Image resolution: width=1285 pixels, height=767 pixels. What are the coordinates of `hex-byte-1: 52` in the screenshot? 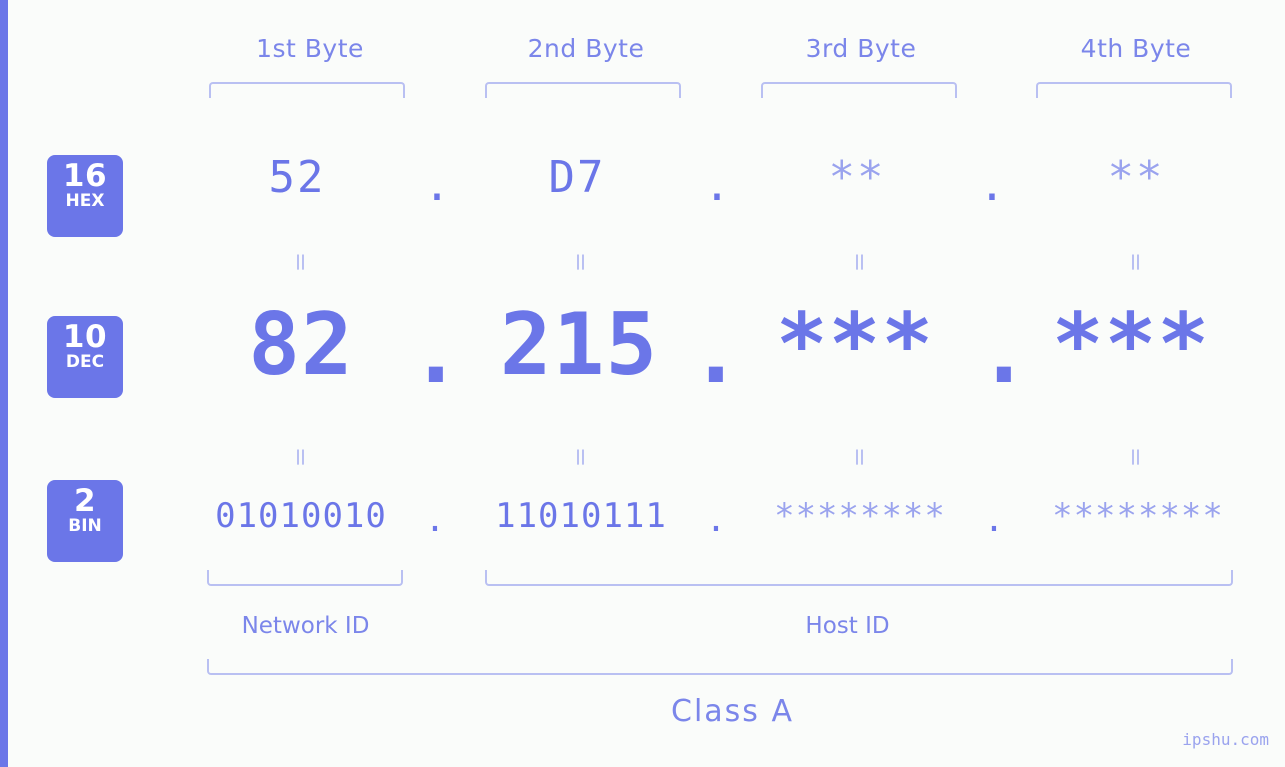 It's located at (297, 177).